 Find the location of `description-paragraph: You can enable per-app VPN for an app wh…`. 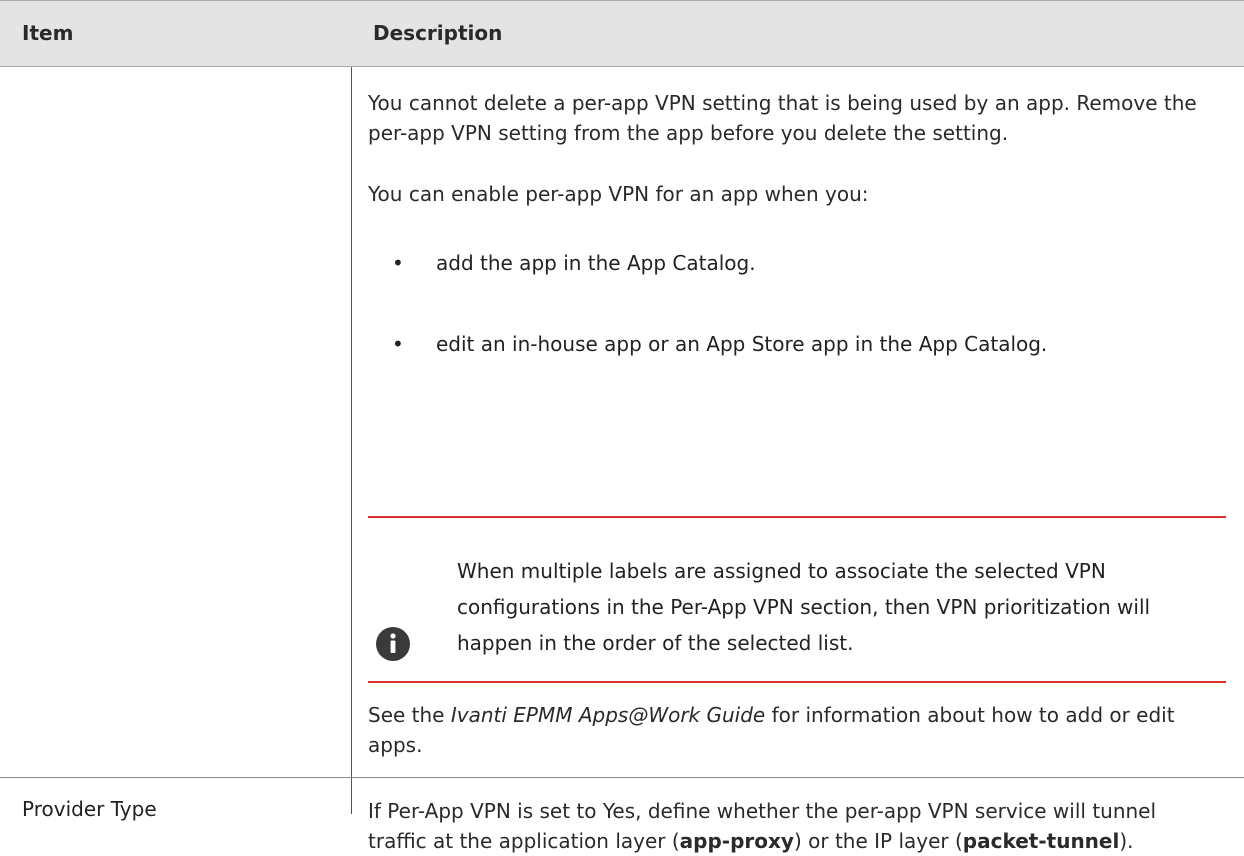

description-paragraph: You can enable per-app VPN for an app wh… is located at coordinates (618, 194).